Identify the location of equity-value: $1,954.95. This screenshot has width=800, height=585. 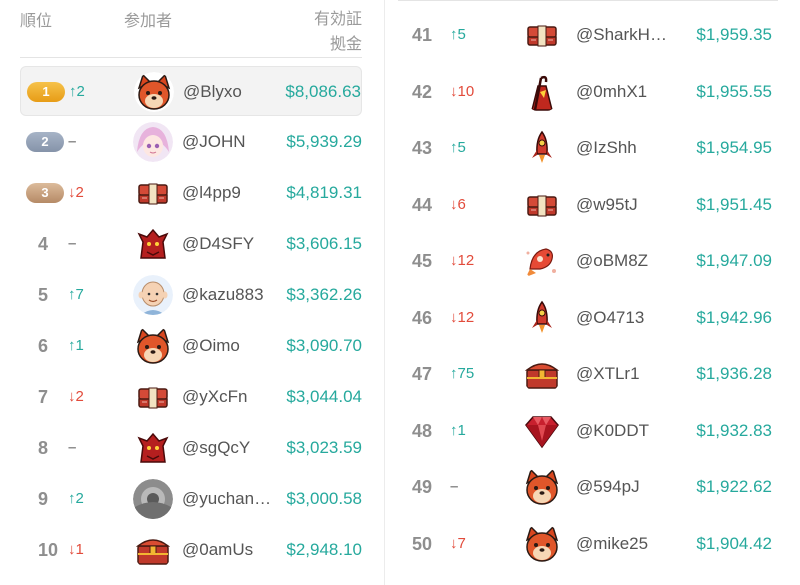
(734, 147).